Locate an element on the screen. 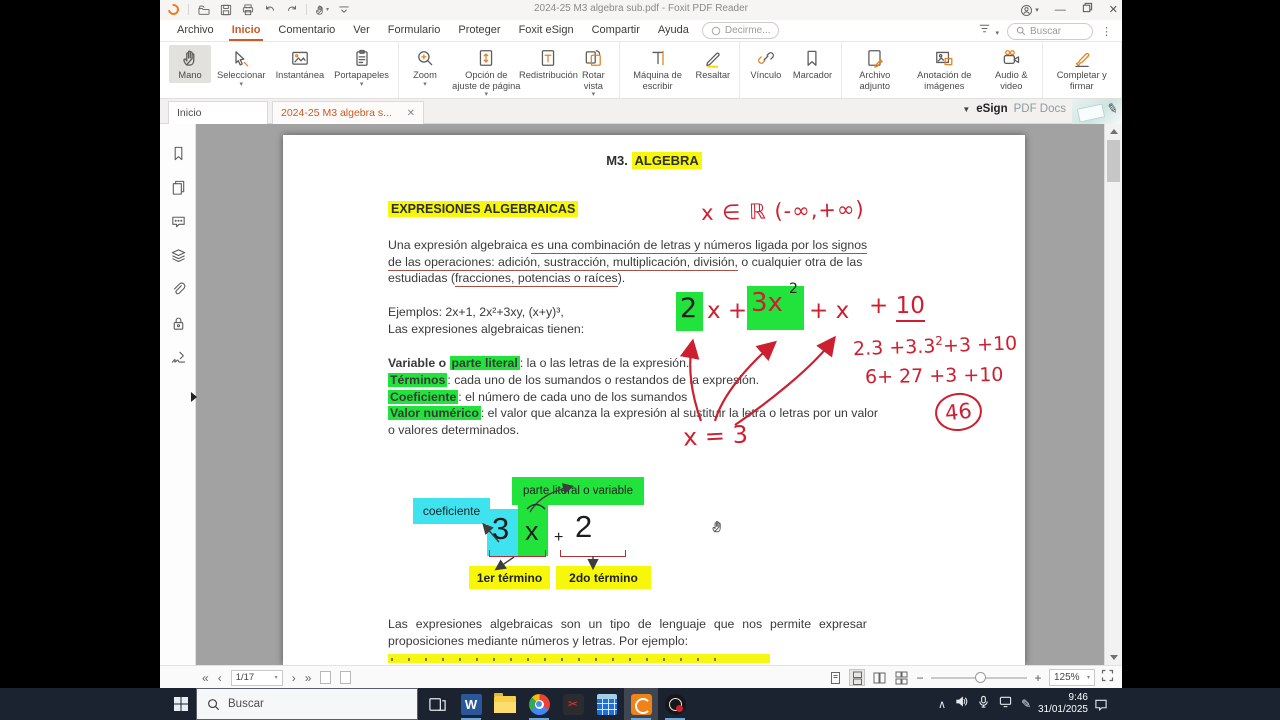 This screenshot has width=1280, height=720. bookmarks-panel-icon is located at coordinates (178, 153).